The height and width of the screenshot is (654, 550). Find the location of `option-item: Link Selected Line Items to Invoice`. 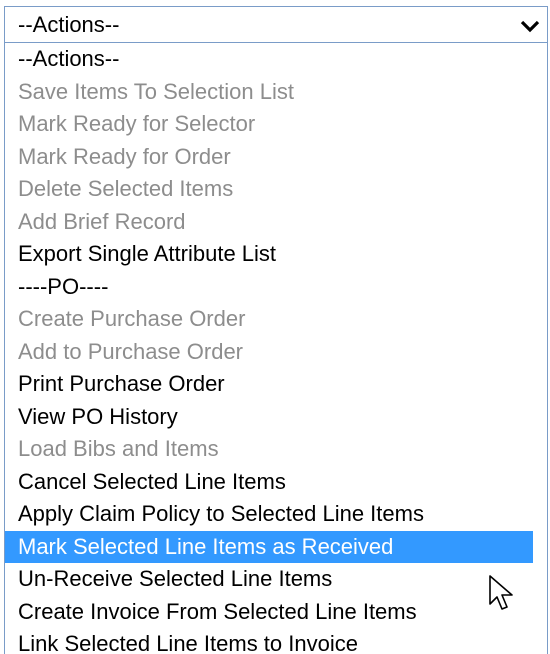

option-item: Link Selected Line Items to Invoice is located at coordinates (269, 641).